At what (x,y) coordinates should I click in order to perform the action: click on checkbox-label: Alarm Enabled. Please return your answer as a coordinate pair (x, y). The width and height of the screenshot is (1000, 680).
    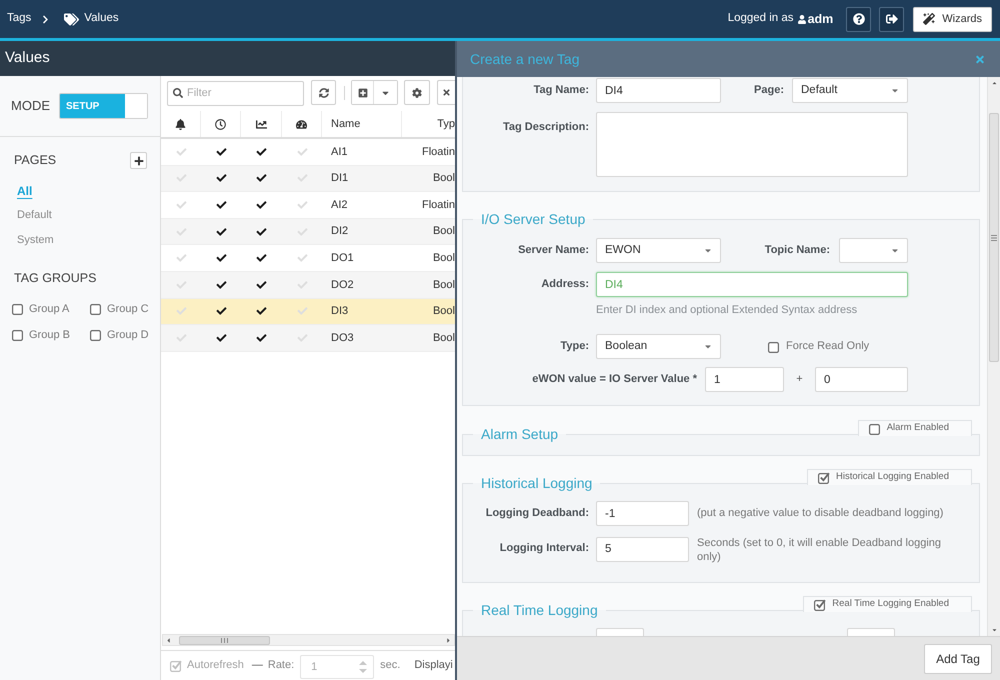
    Looking at the image, I should click on (917, 428).